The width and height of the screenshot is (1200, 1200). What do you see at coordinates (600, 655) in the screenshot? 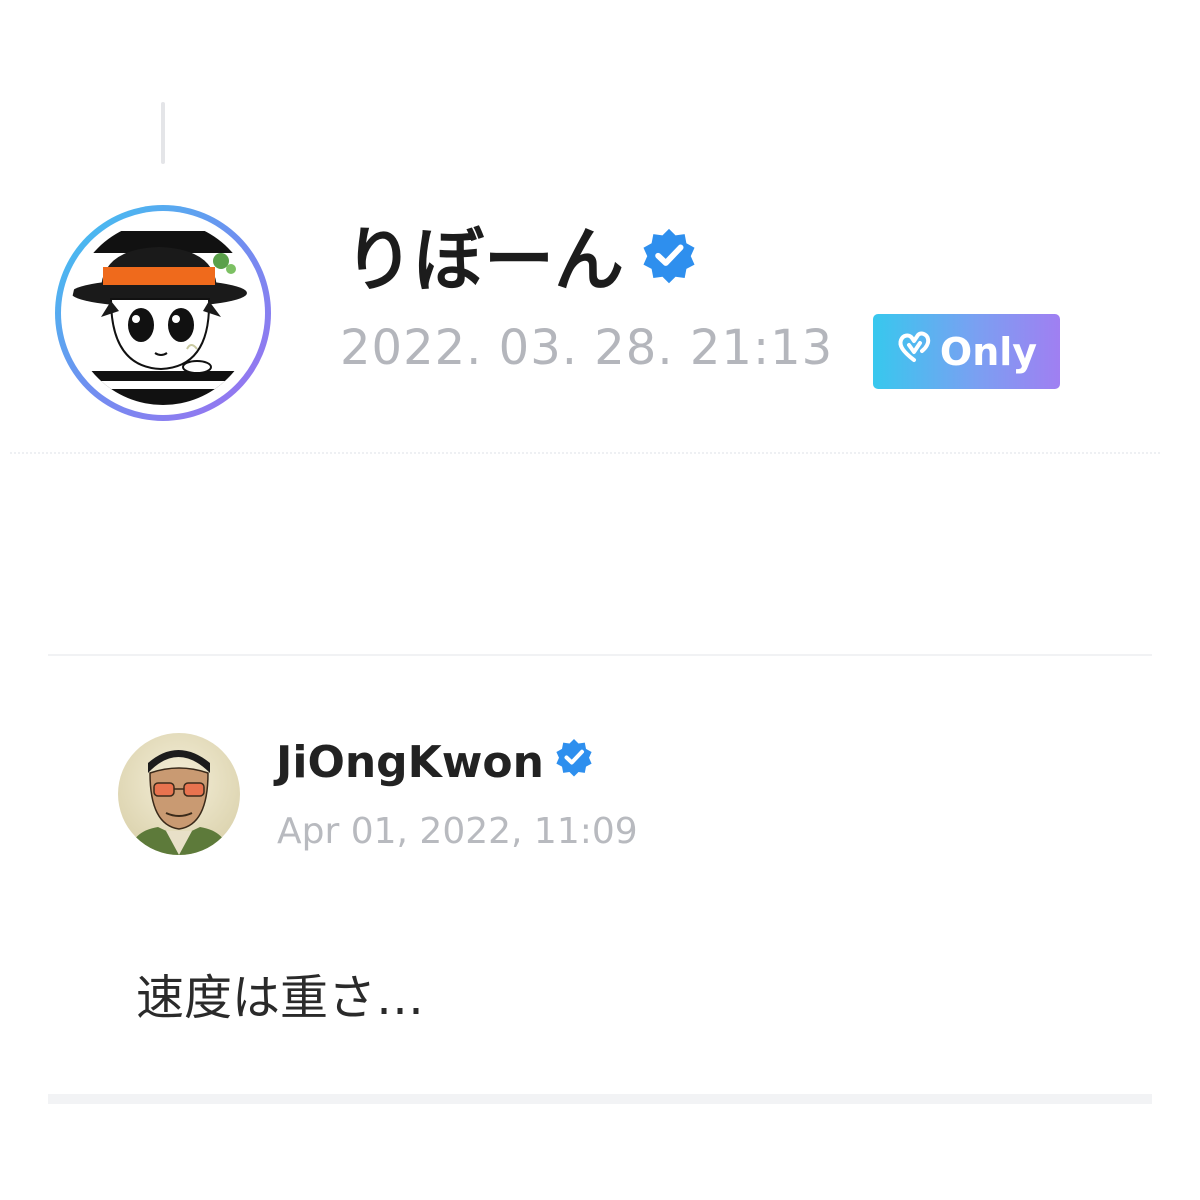
I see `comment-divider-top` at bounding box center [600, 655].